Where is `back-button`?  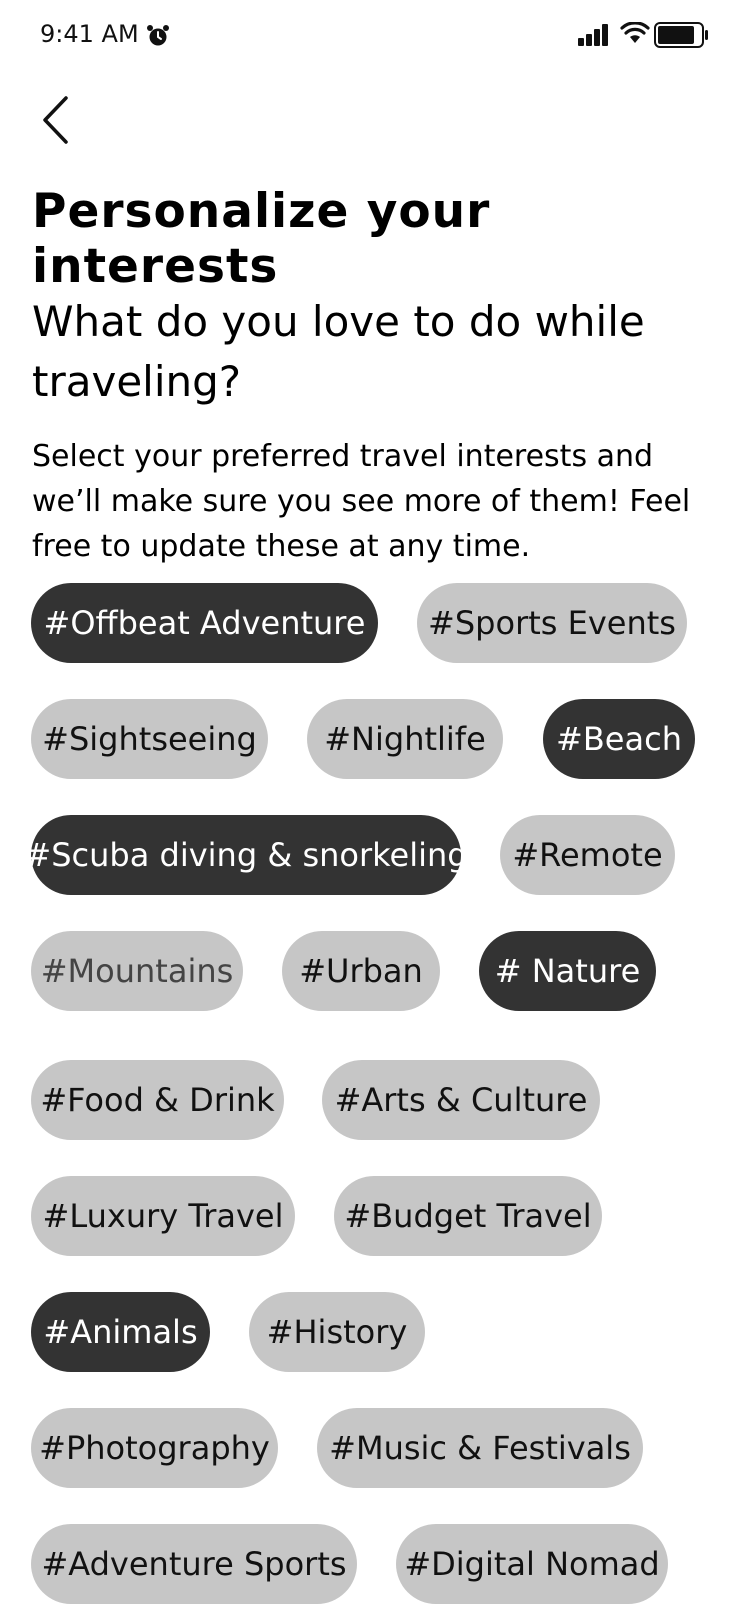
back-button is located at coordinates (54, 122).